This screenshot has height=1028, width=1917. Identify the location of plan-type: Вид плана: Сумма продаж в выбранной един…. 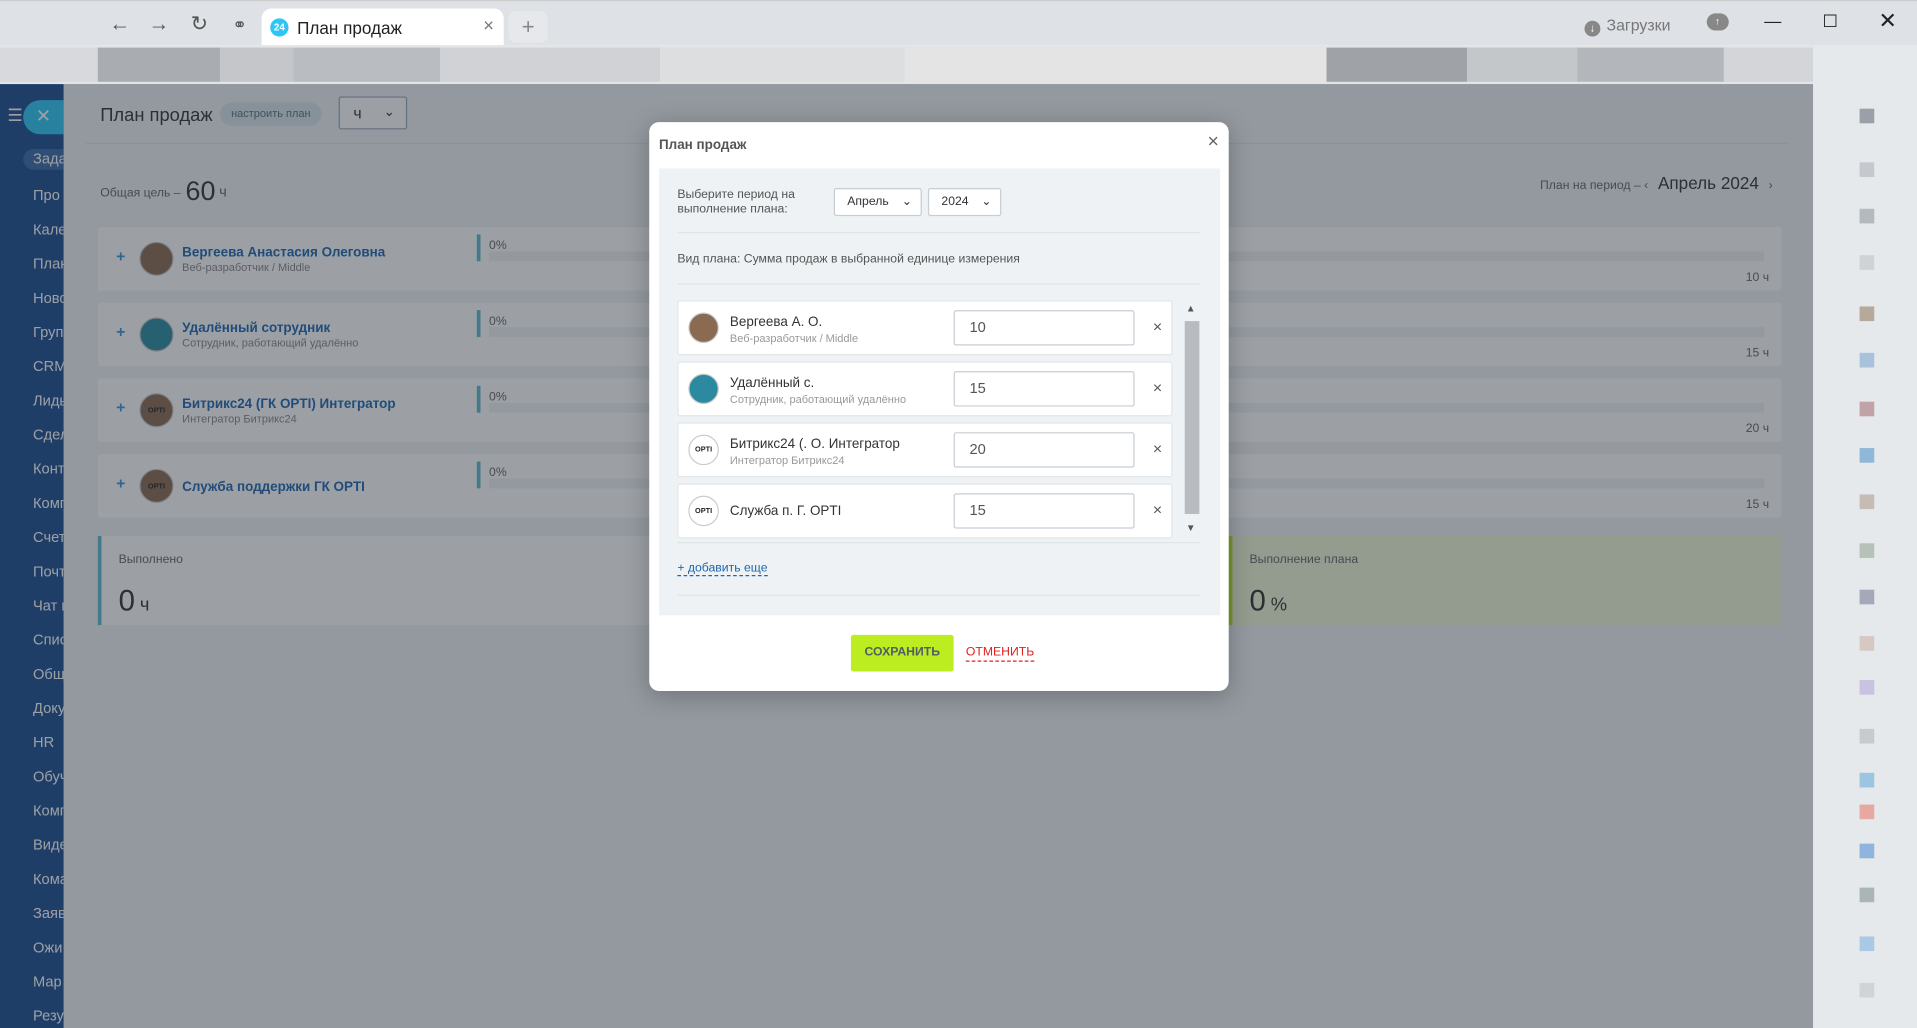
(848, 259).